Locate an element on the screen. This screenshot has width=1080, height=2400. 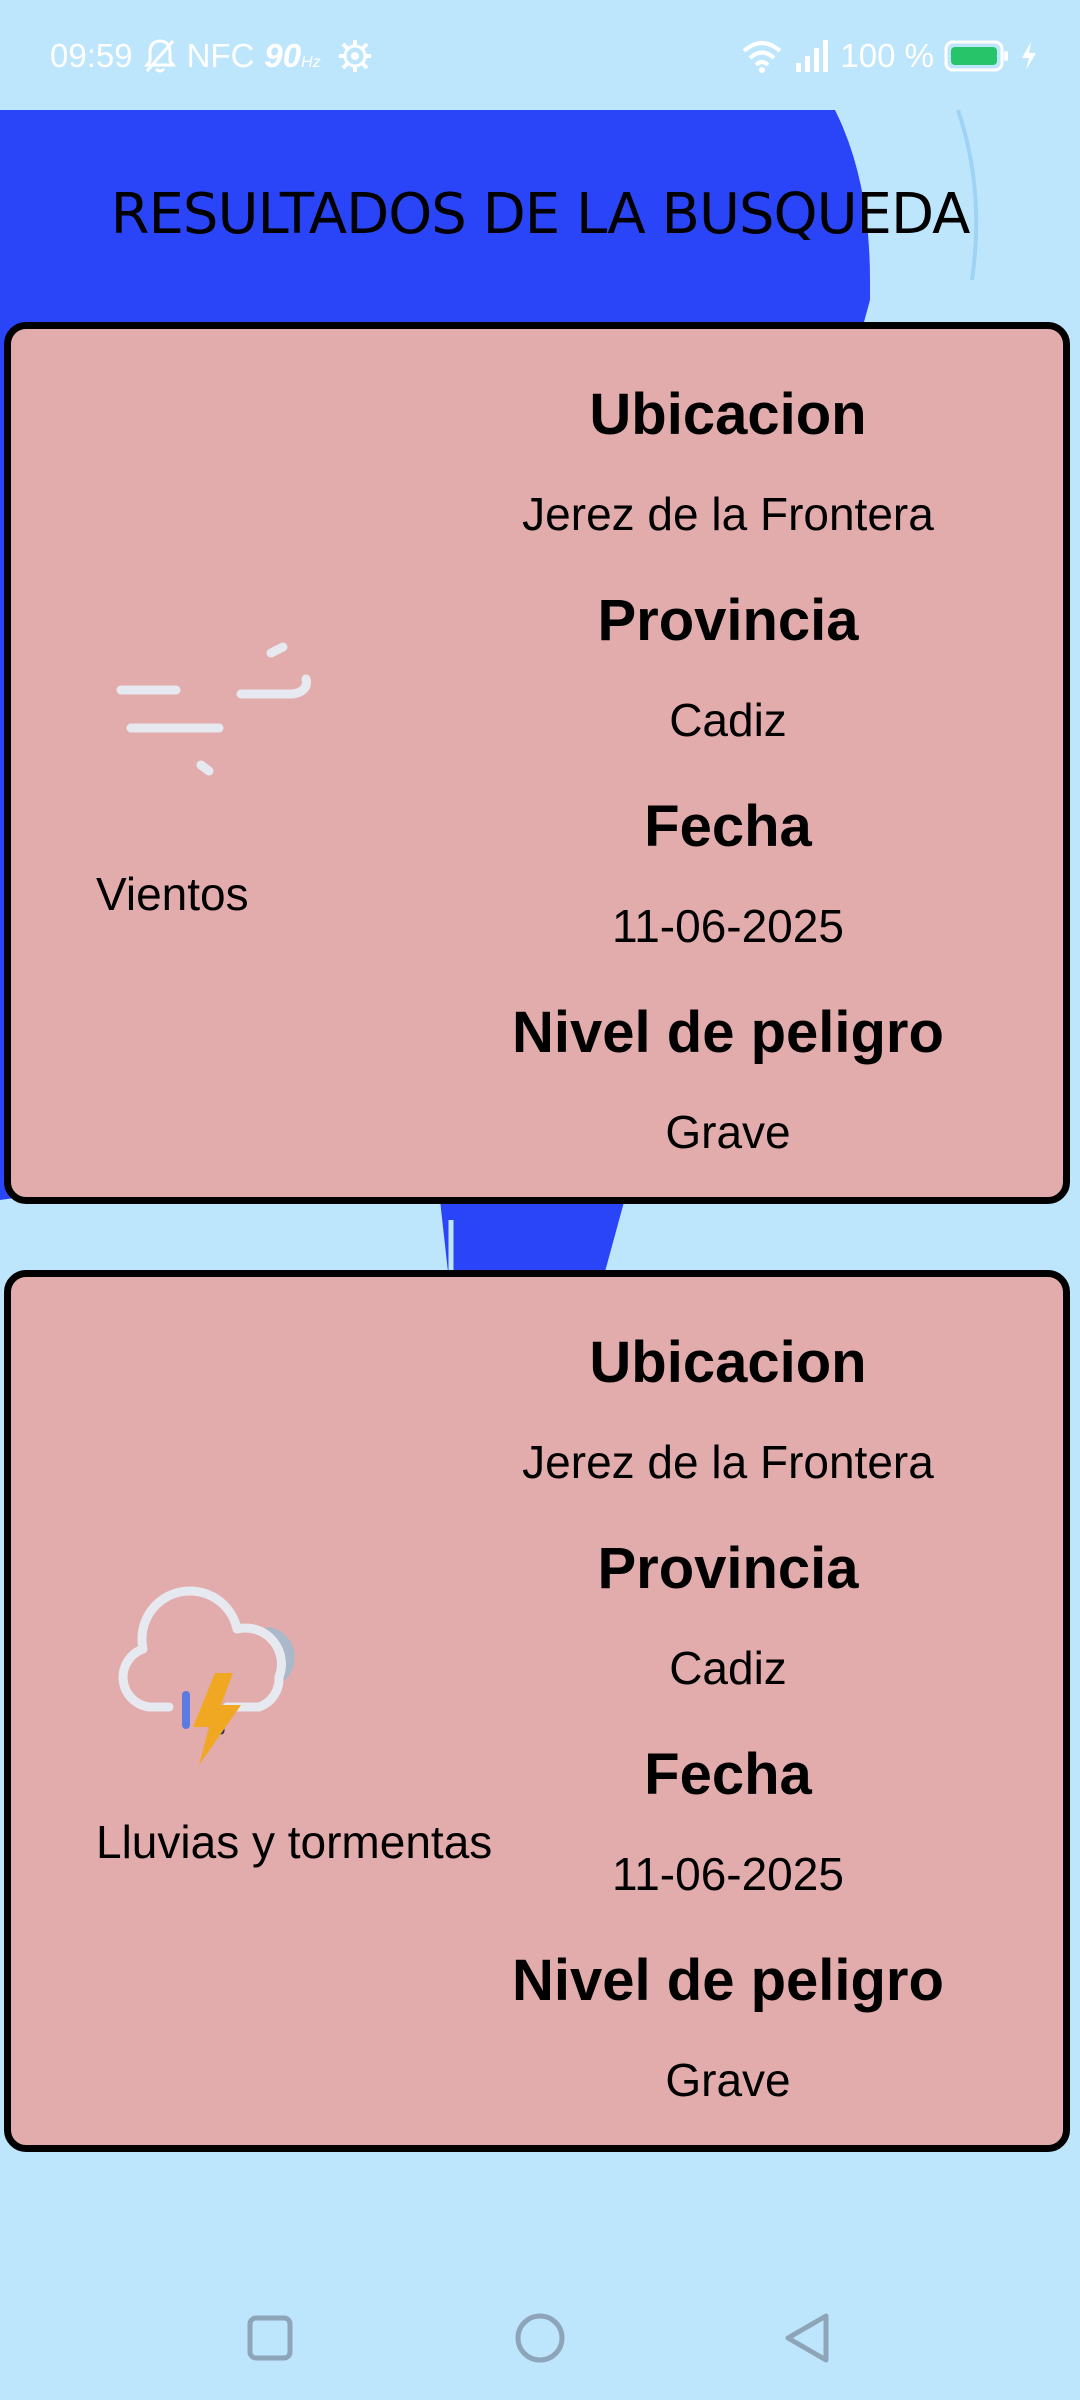
back-button is located at coordinates (808, 2338).